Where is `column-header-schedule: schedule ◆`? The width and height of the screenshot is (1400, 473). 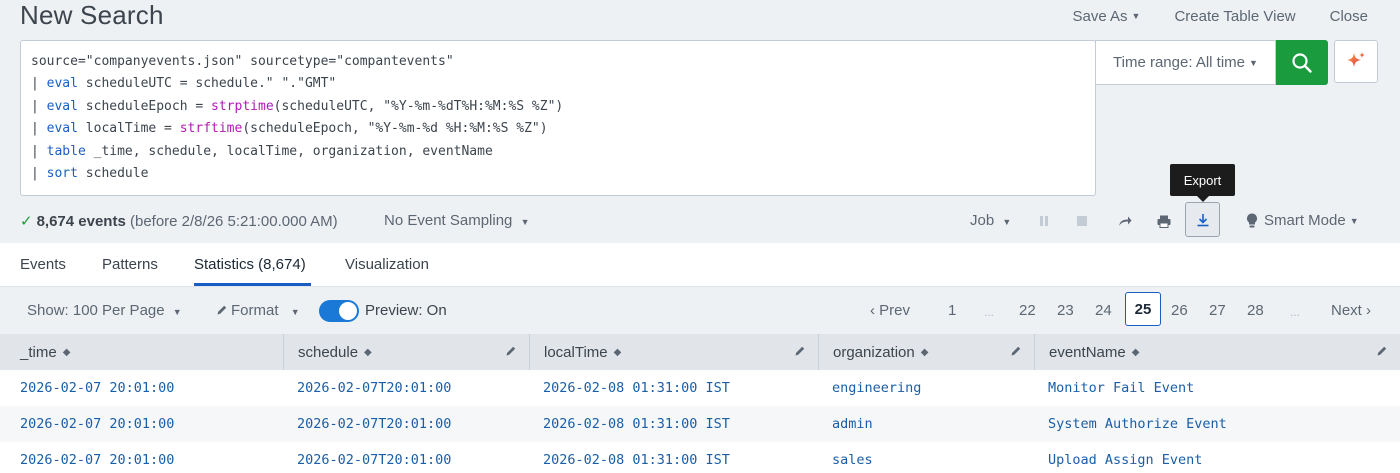 column-header-schedule: schedule ◆ is located at coordinates (406, 352).